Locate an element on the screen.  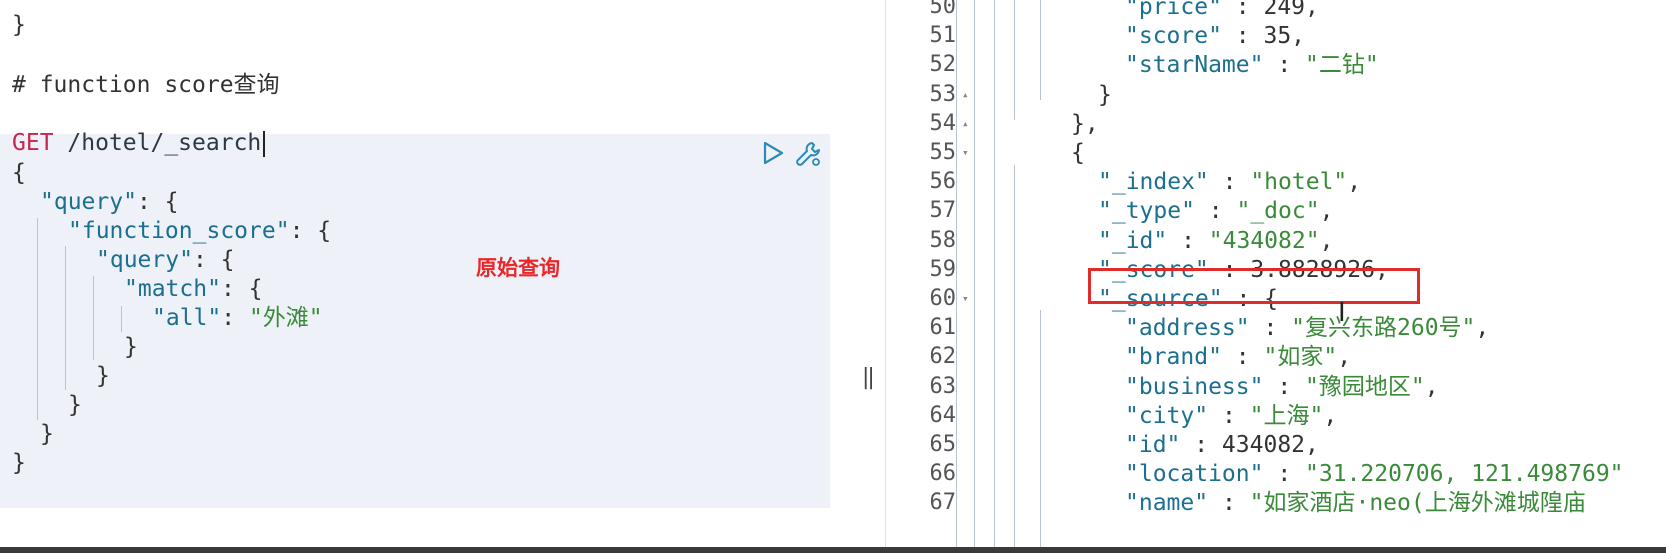
response-code-line: } is located at coordinates (1105, 95).